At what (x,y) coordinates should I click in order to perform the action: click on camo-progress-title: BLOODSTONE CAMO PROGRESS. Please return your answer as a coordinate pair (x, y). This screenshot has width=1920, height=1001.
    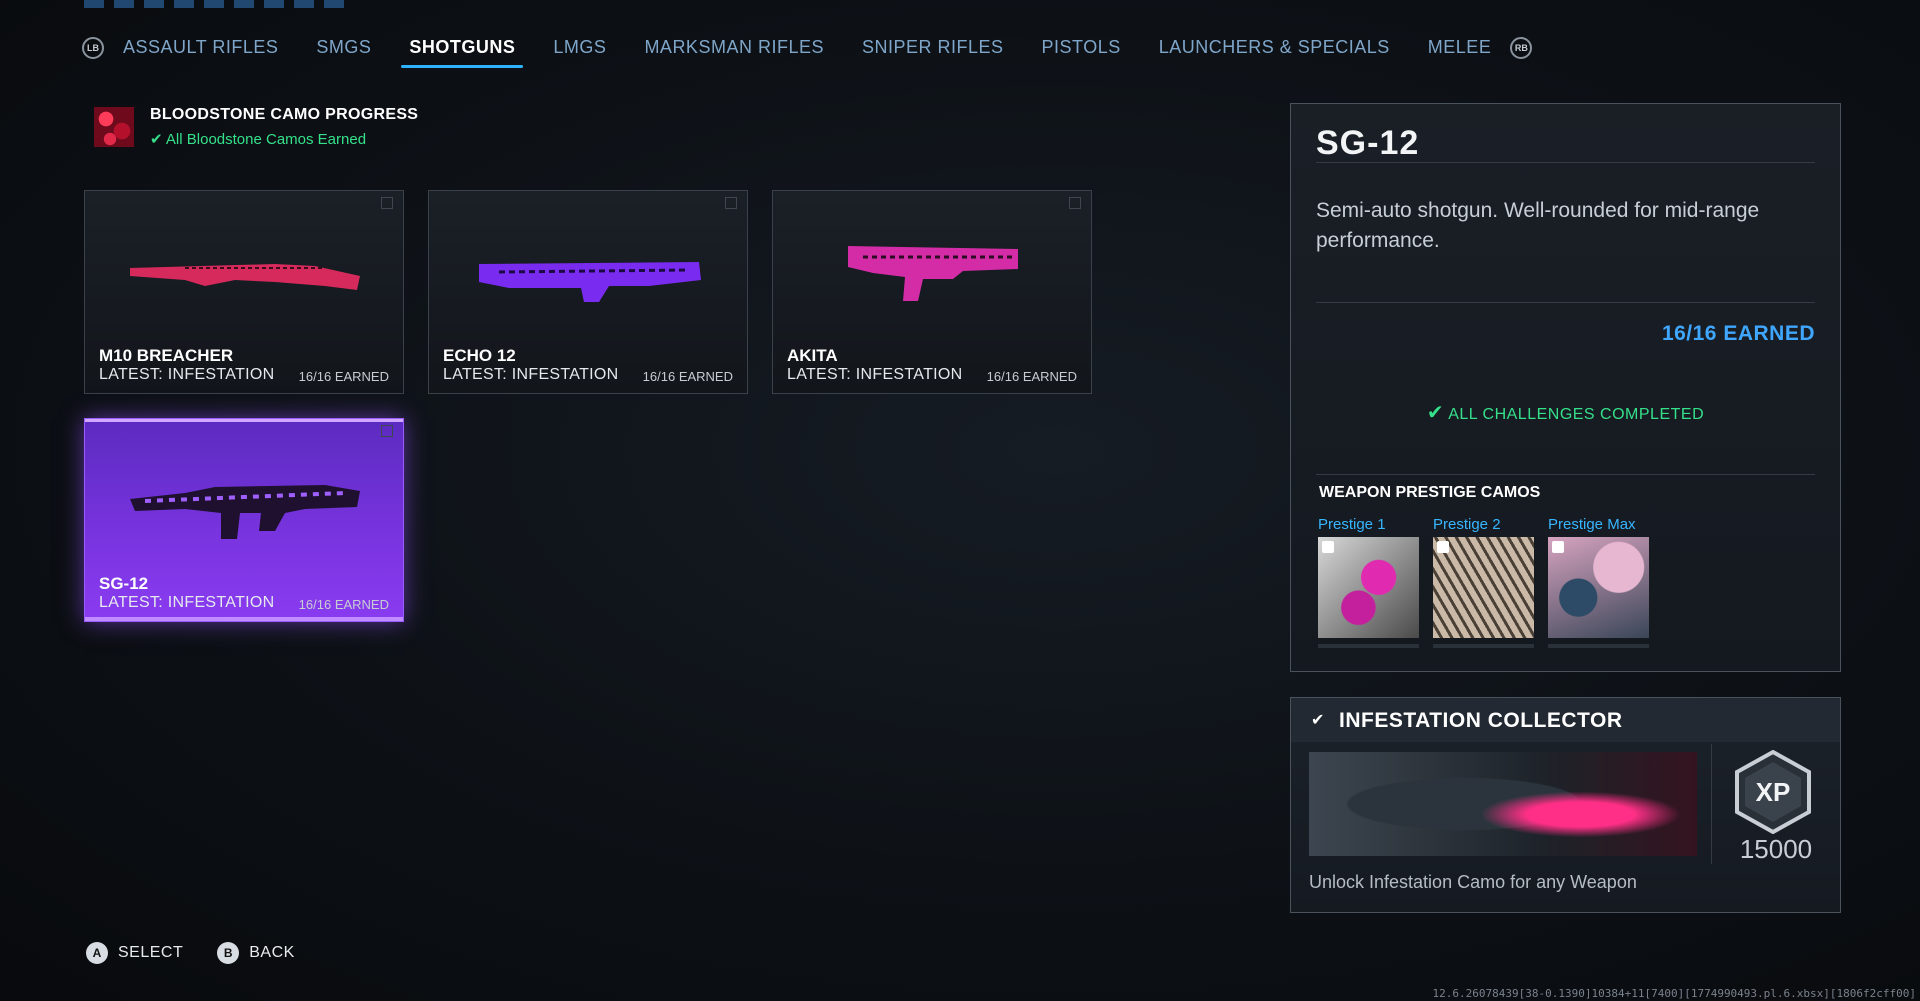
    Looking at the image, I should click on (284, 114).